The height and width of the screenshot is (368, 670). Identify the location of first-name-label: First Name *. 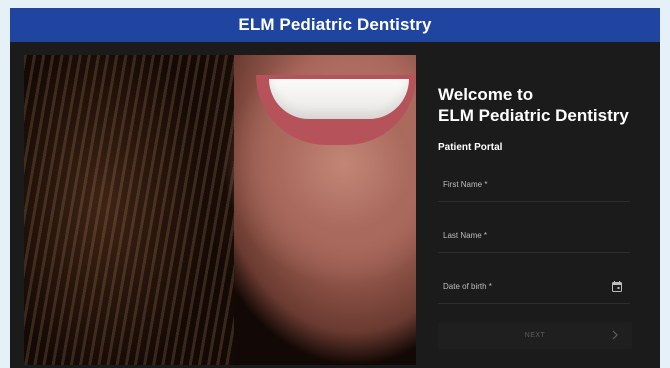
(465, 184).